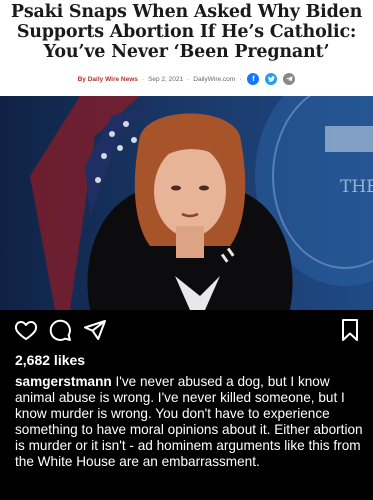 This screenshot has height=500, width=373. I want to click on podium-seal-text: THE, so click(356, 187).